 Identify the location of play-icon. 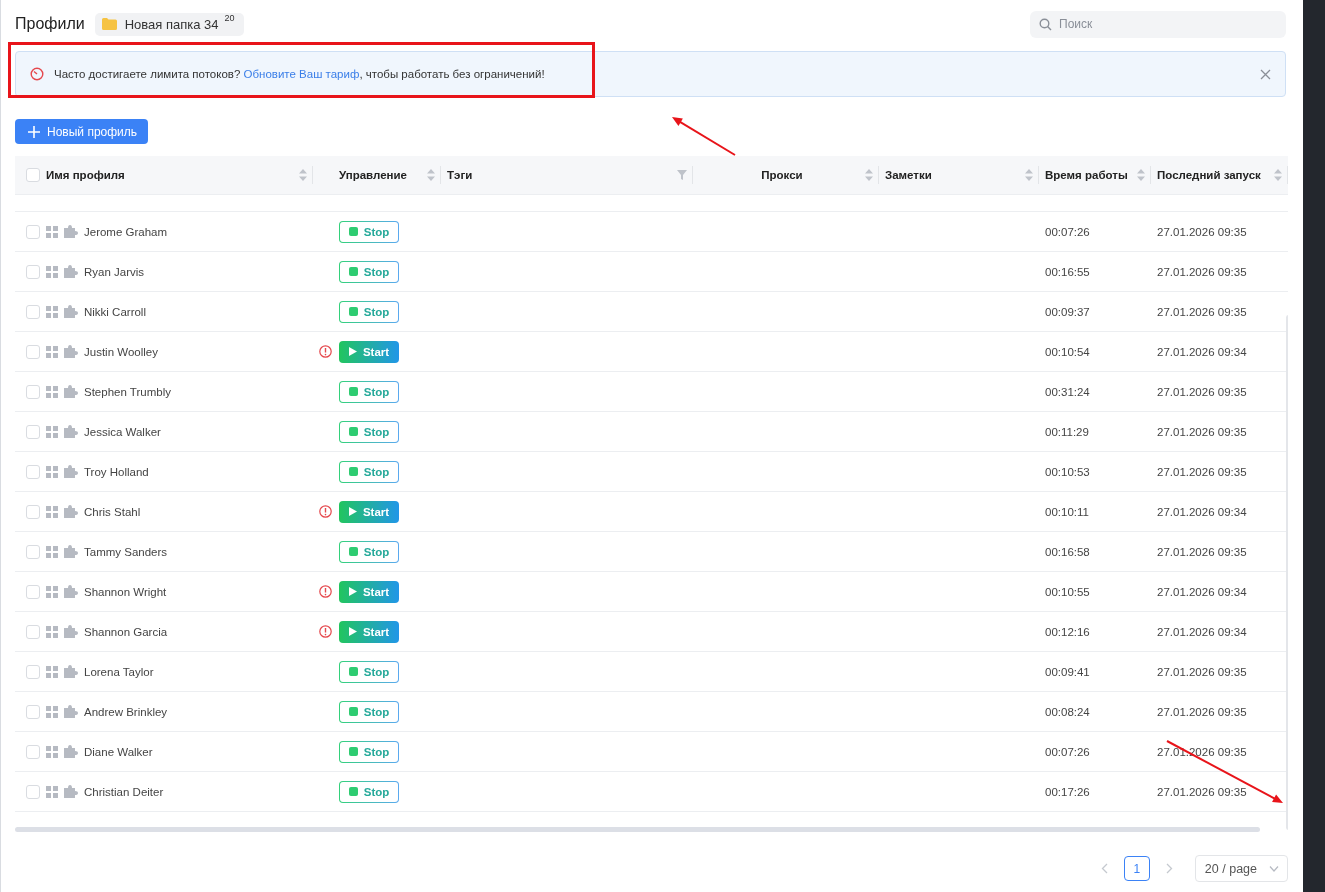
(352, 631).